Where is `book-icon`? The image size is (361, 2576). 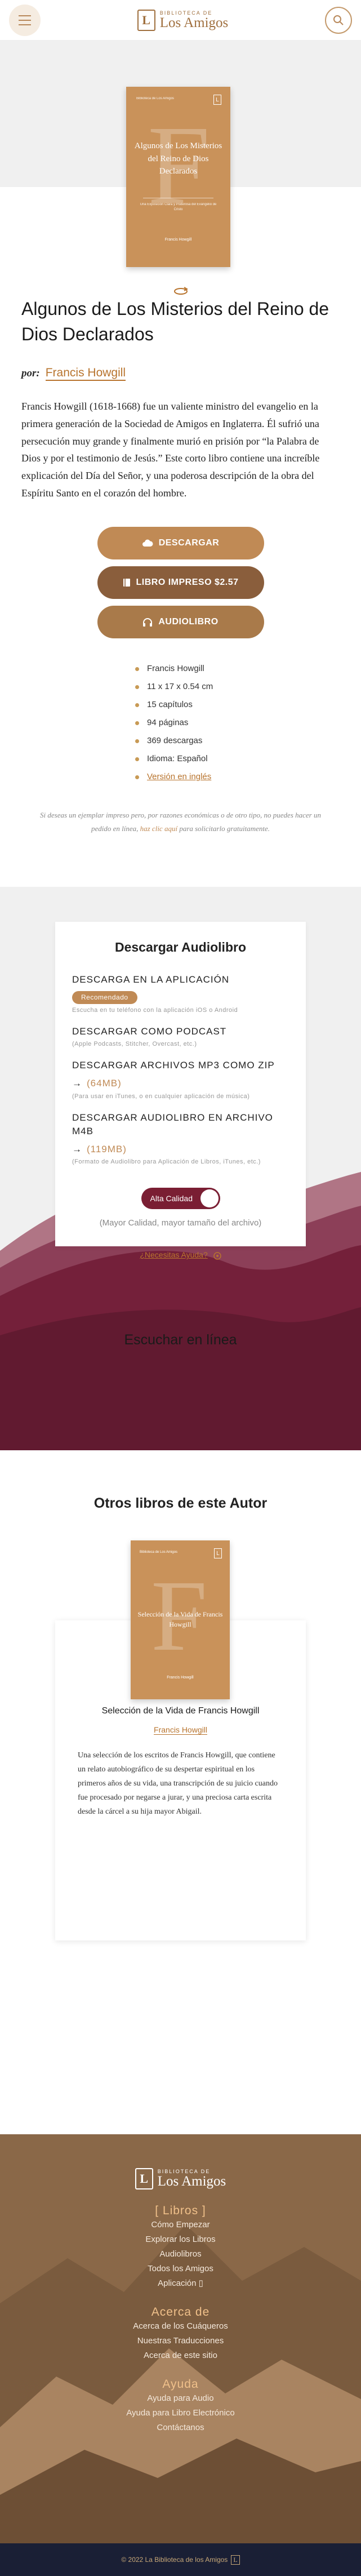 book-icon is located at coordinates (126, 583).